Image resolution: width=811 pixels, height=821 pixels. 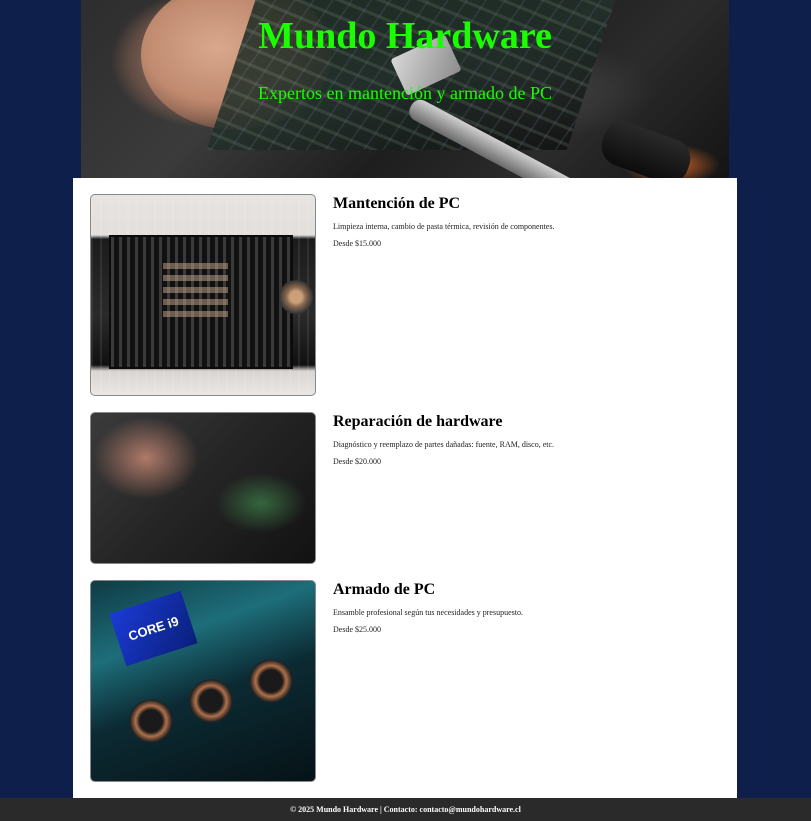 I want to click on hardware-repair-image, so click(x=203, y=488).